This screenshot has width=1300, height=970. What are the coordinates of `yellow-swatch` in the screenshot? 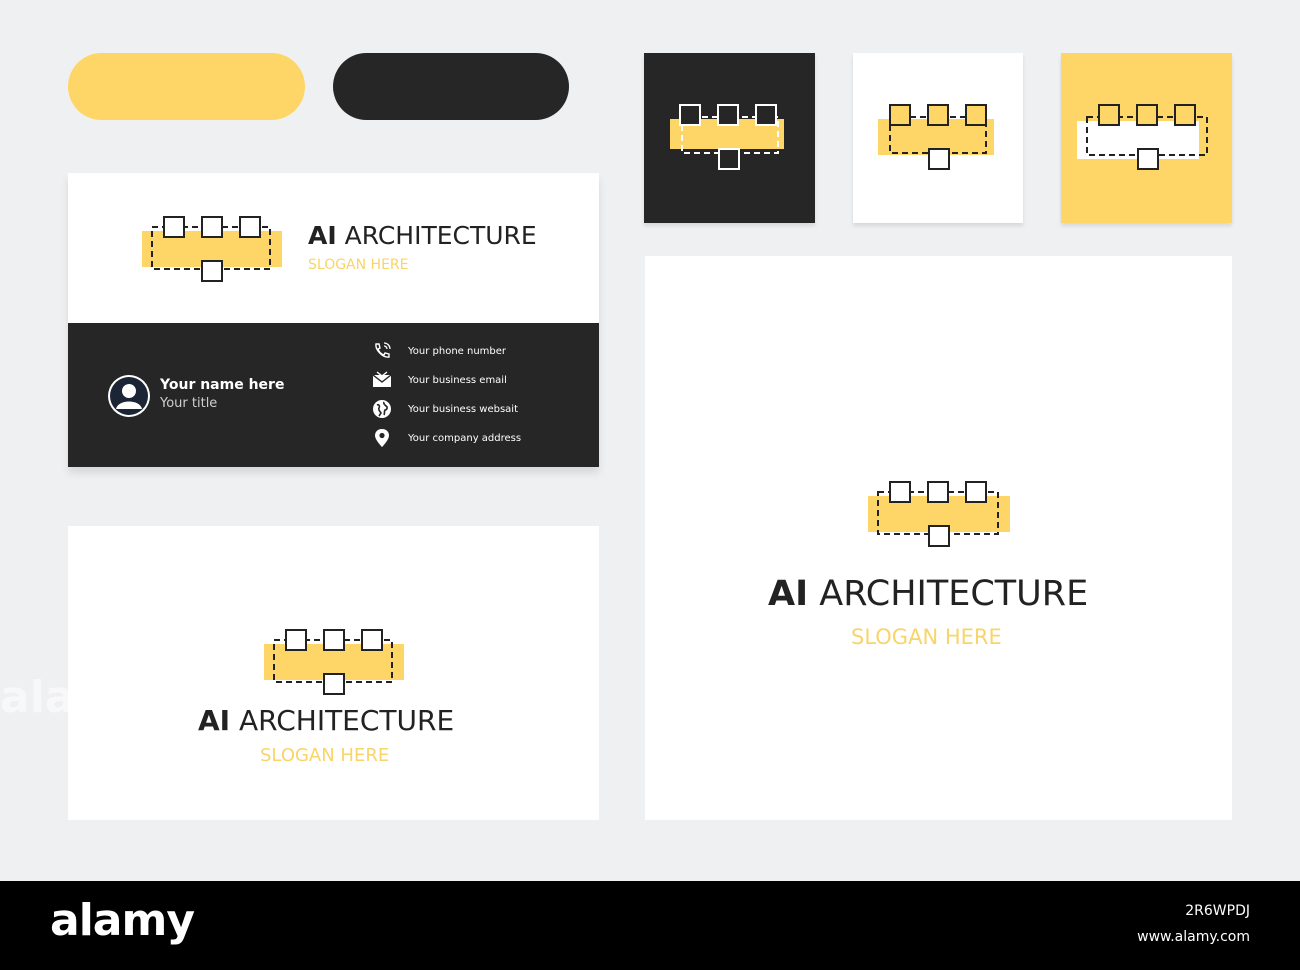 It's located at (1146, 138).